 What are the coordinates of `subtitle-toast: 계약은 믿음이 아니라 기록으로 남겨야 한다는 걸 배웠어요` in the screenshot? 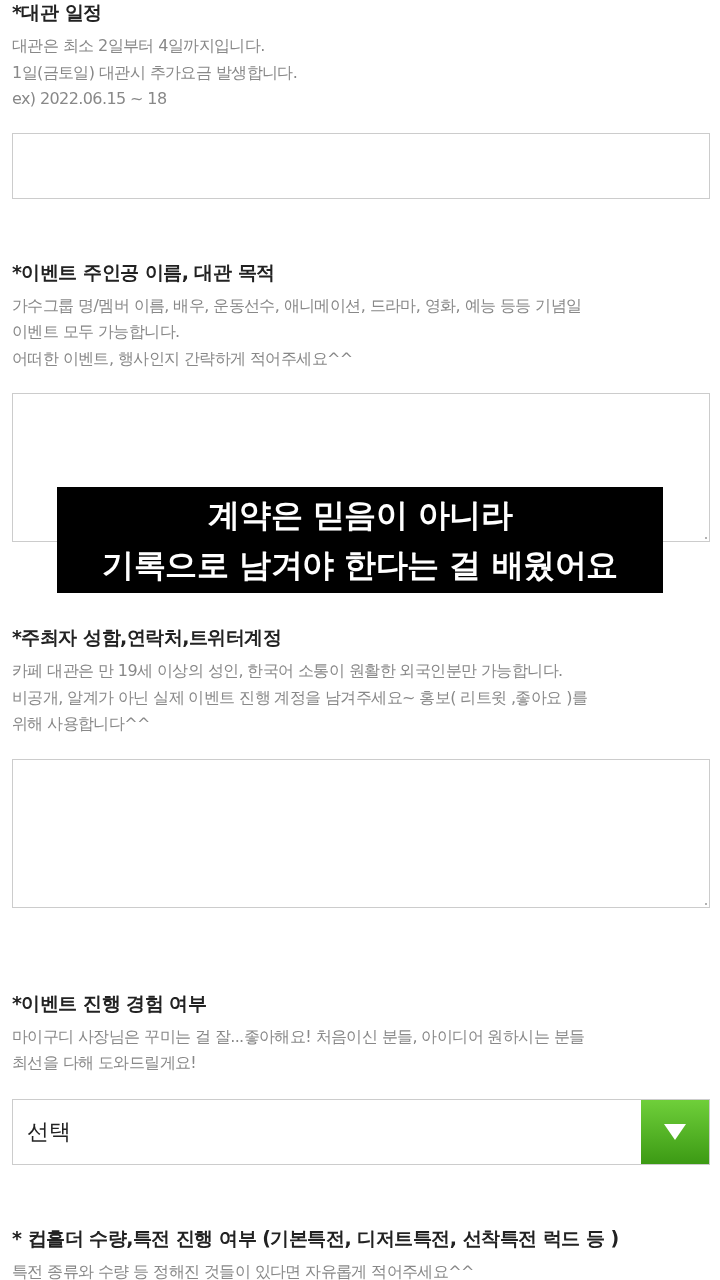 It's located at (360, 540).